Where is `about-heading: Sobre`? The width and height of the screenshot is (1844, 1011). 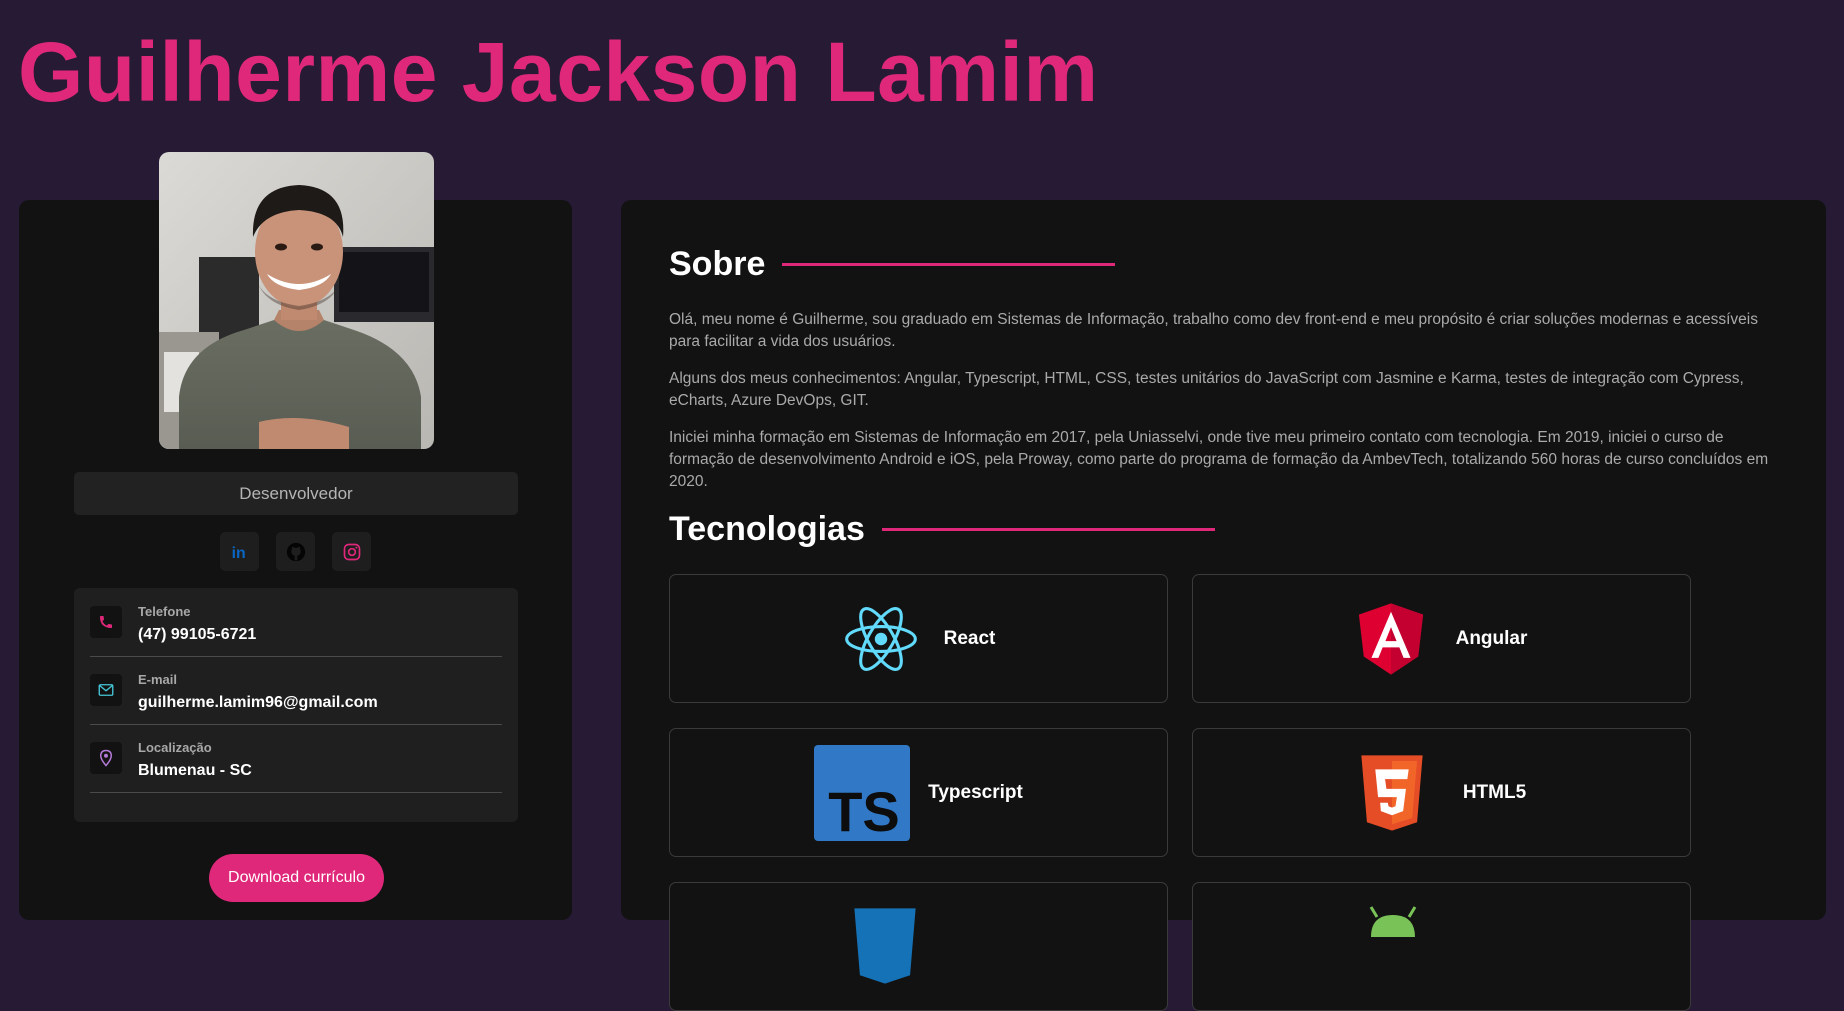 about-heading: Sobre is located at coordinates (892, 264).